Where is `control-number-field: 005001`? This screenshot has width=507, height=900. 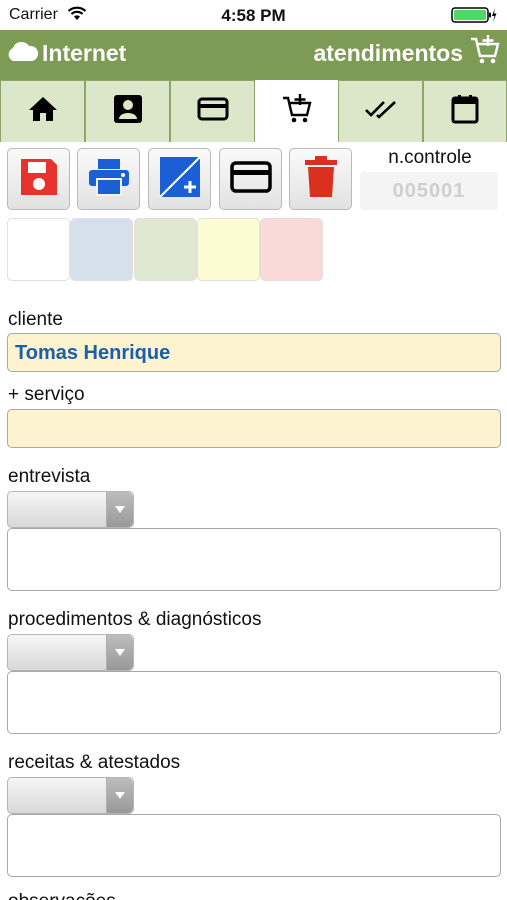
control-number-field: 005001 is located at coordinates (429, 191).